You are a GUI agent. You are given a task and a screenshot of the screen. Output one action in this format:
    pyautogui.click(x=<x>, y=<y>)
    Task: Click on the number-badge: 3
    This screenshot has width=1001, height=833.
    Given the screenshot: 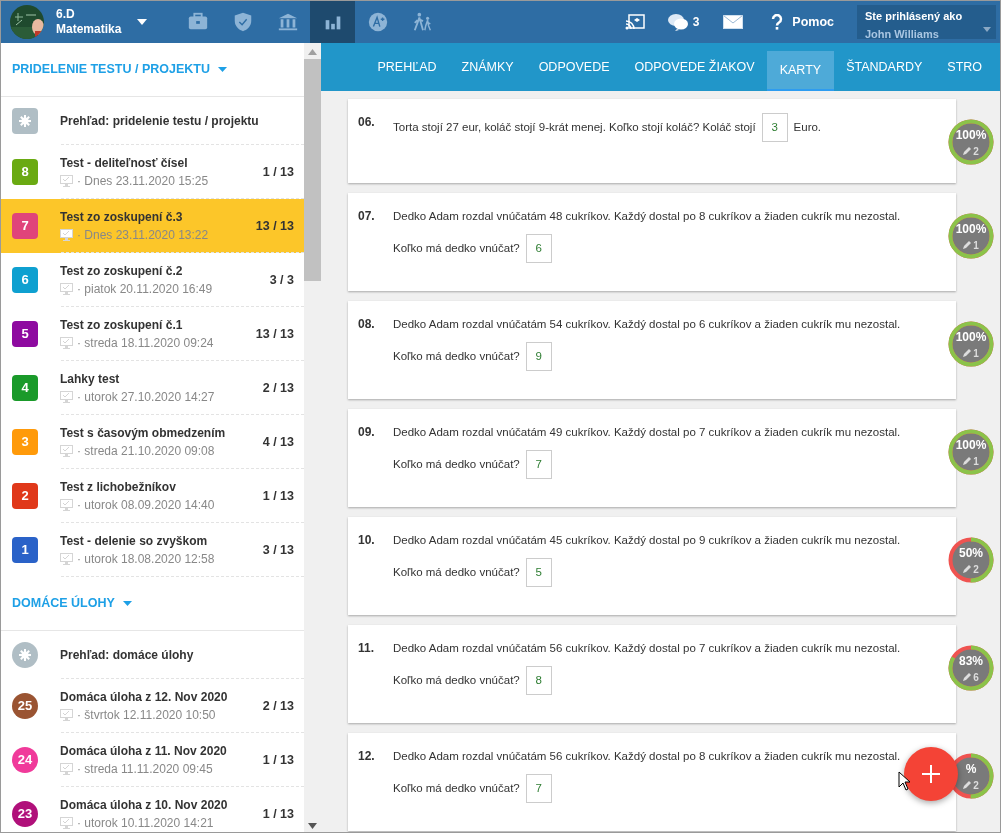 What is the action you would take?
    pyautogui.click(x=25, y=442)
    